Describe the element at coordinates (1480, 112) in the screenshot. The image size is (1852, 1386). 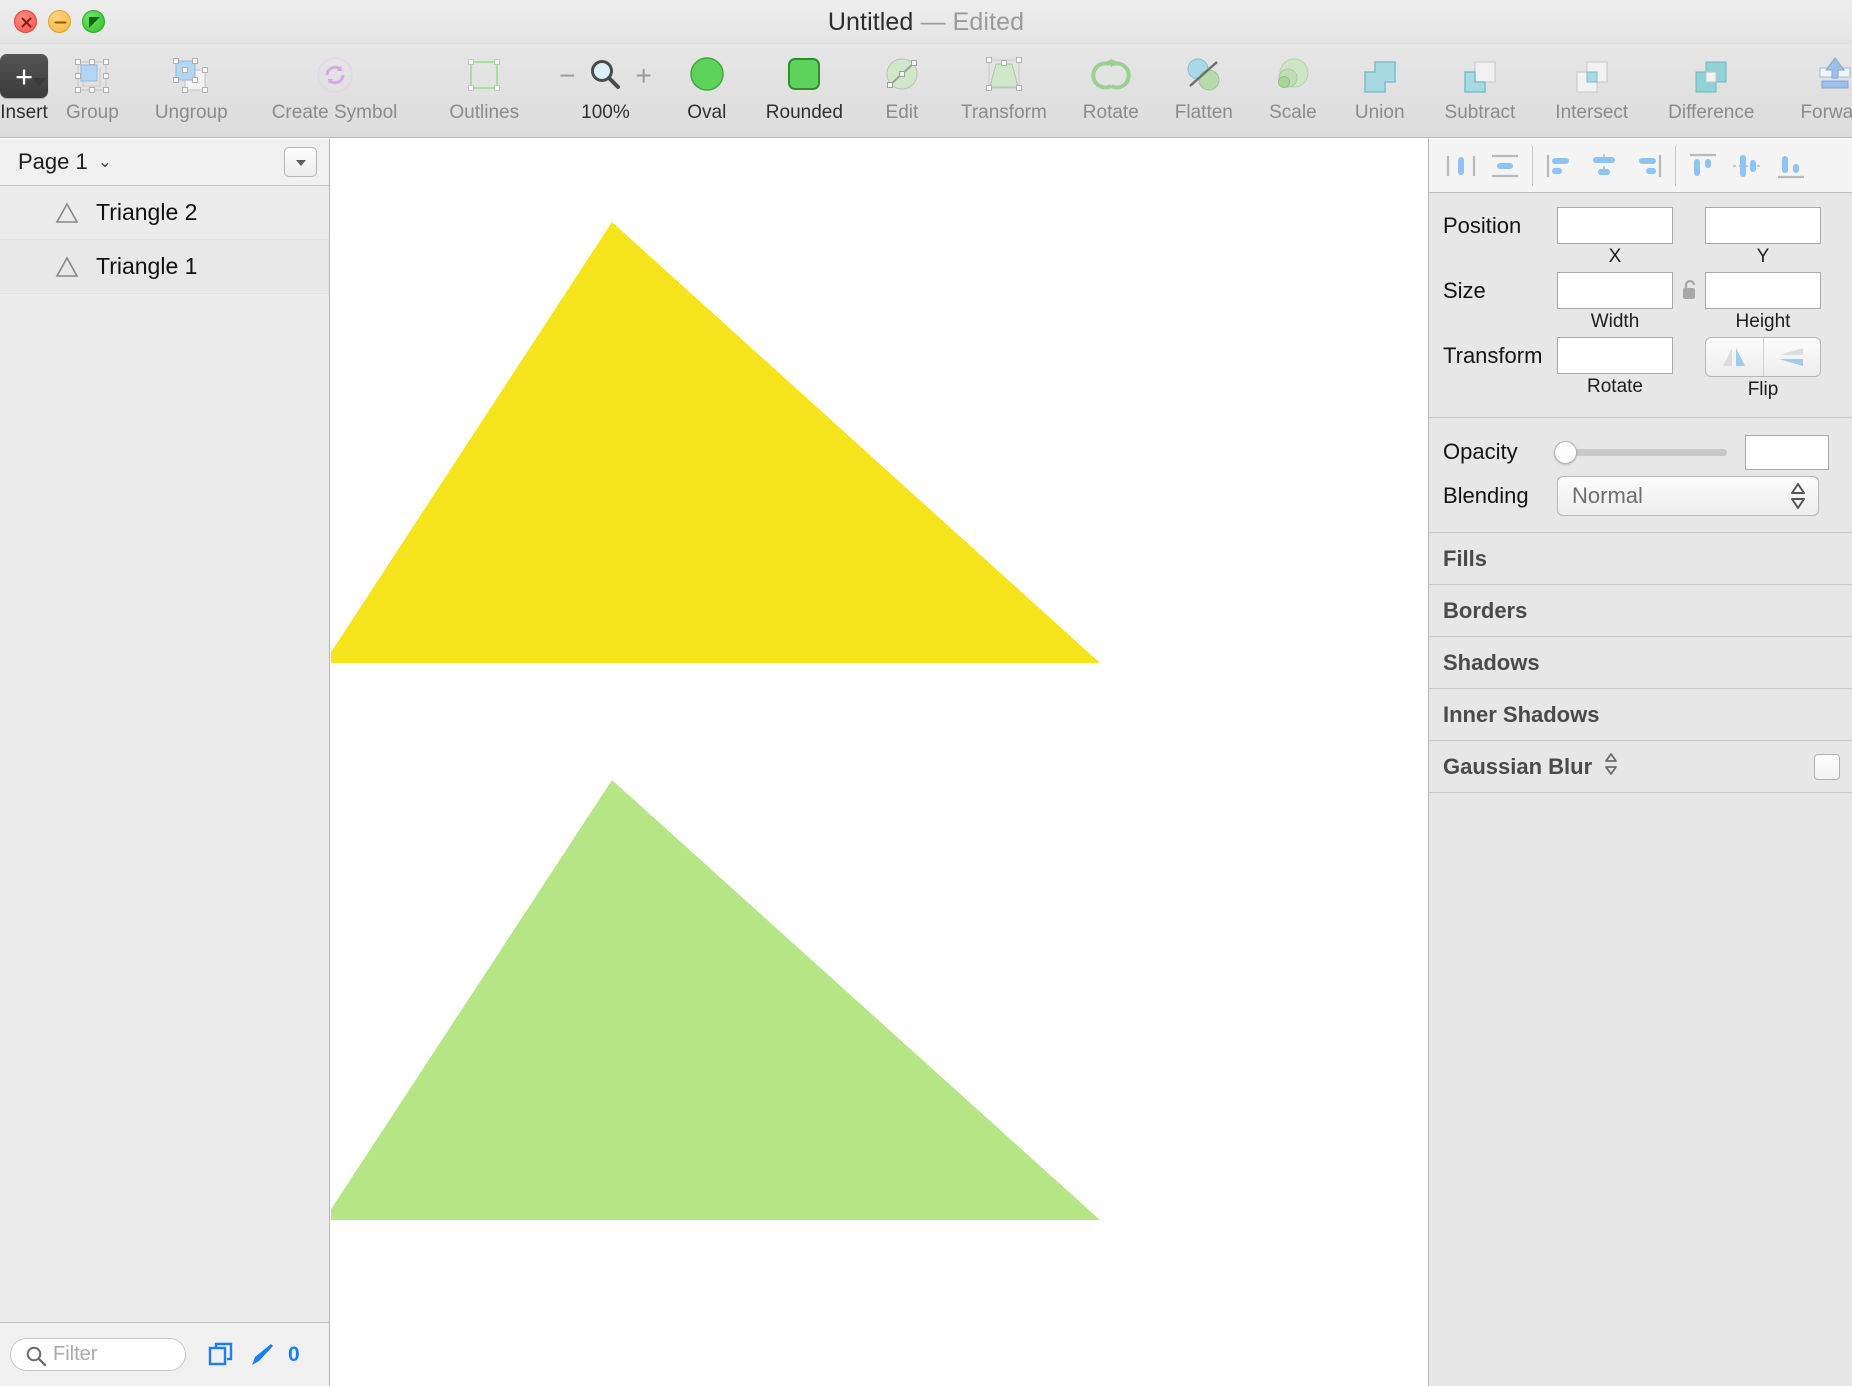
I see `toolbar-label-subtract: Subtract` at that location.